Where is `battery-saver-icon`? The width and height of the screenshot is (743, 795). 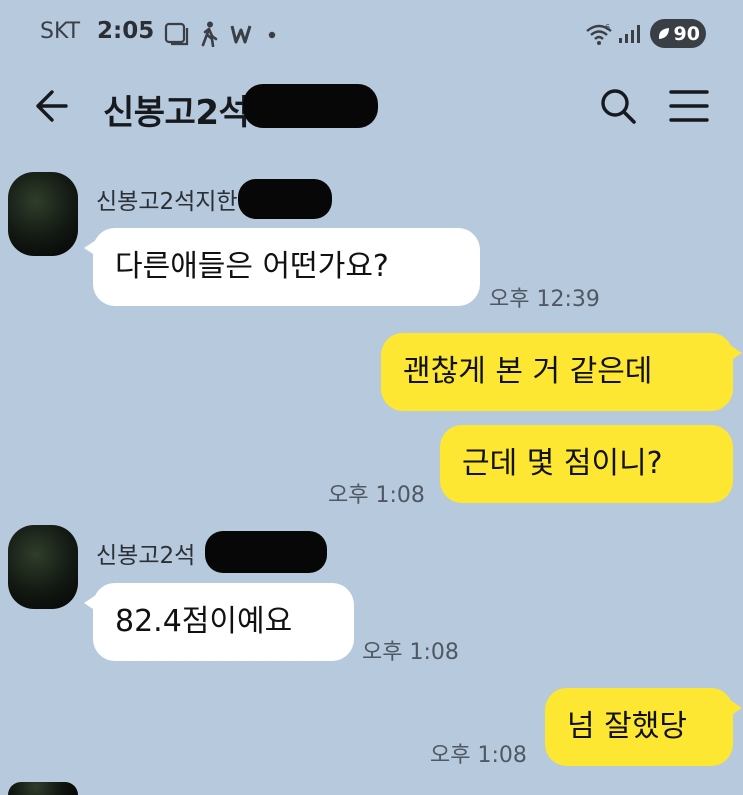 battery-saver-icon is located at coordinates (663, 33).